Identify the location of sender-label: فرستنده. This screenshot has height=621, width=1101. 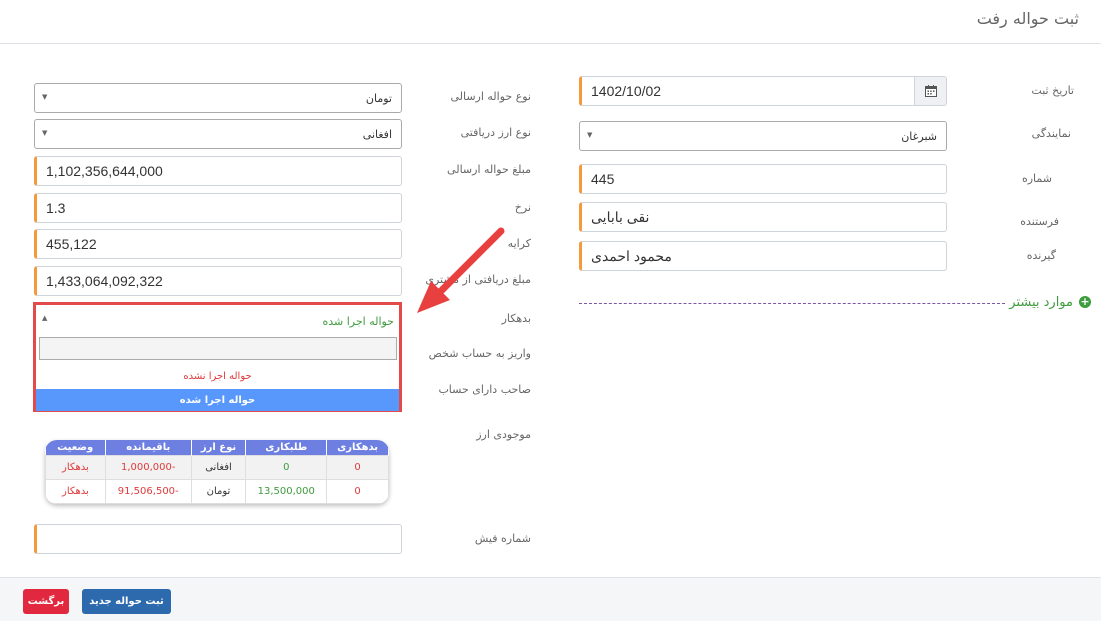
(1039, 221).